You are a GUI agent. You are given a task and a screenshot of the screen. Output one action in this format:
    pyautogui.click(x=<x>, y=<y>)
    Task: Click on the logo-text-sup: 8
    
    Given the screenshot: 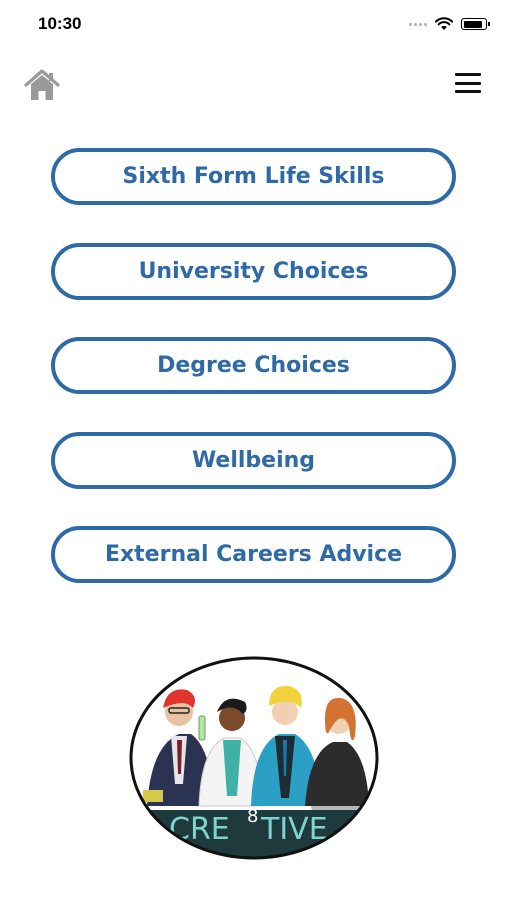 What is the action you would take?
    pyautogui.click(x=252, y=816)
    